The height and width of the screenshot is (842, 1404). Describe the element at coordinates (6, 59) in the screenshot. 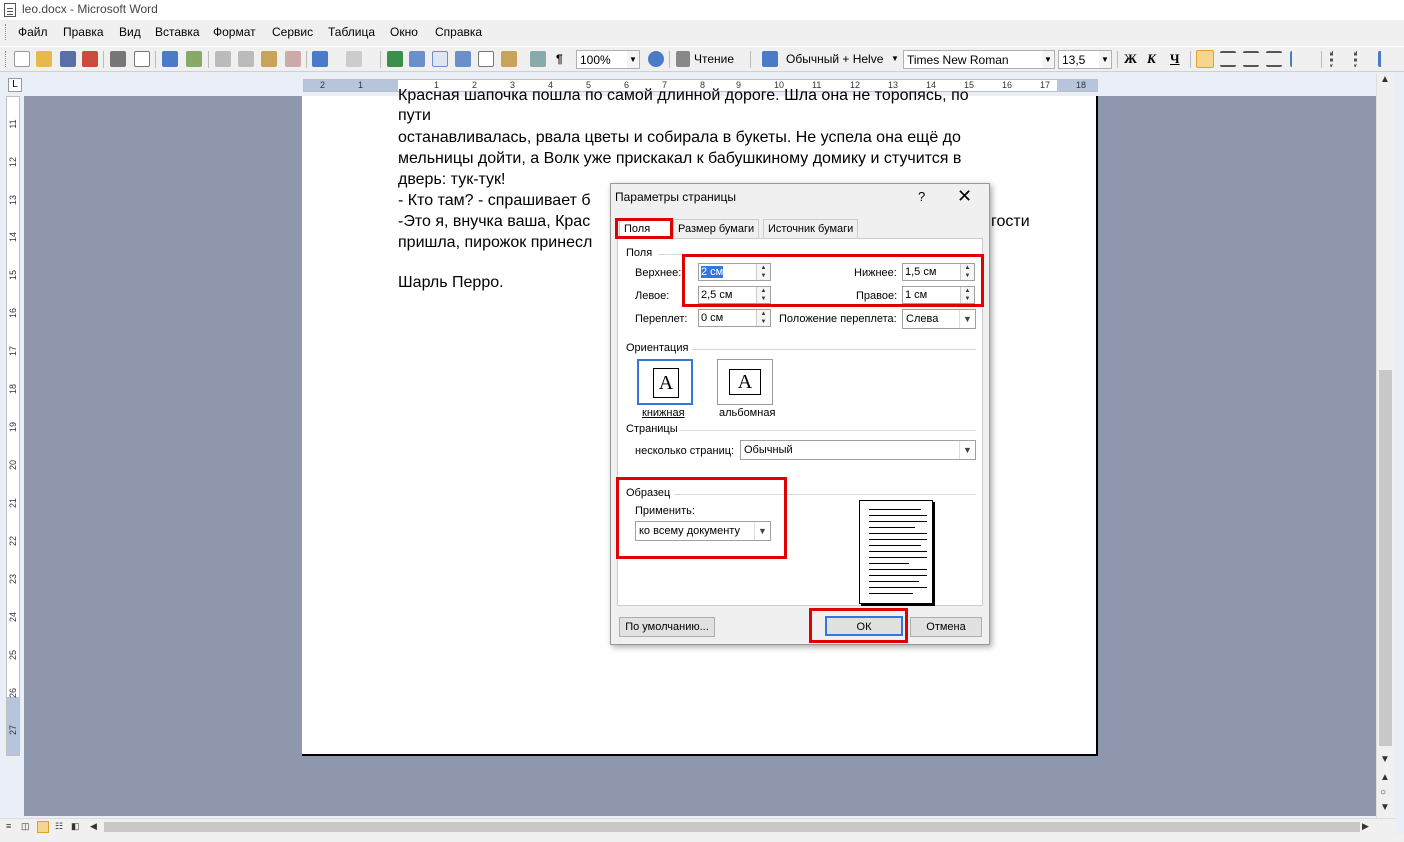

I see `toolbar-grip` at that location.